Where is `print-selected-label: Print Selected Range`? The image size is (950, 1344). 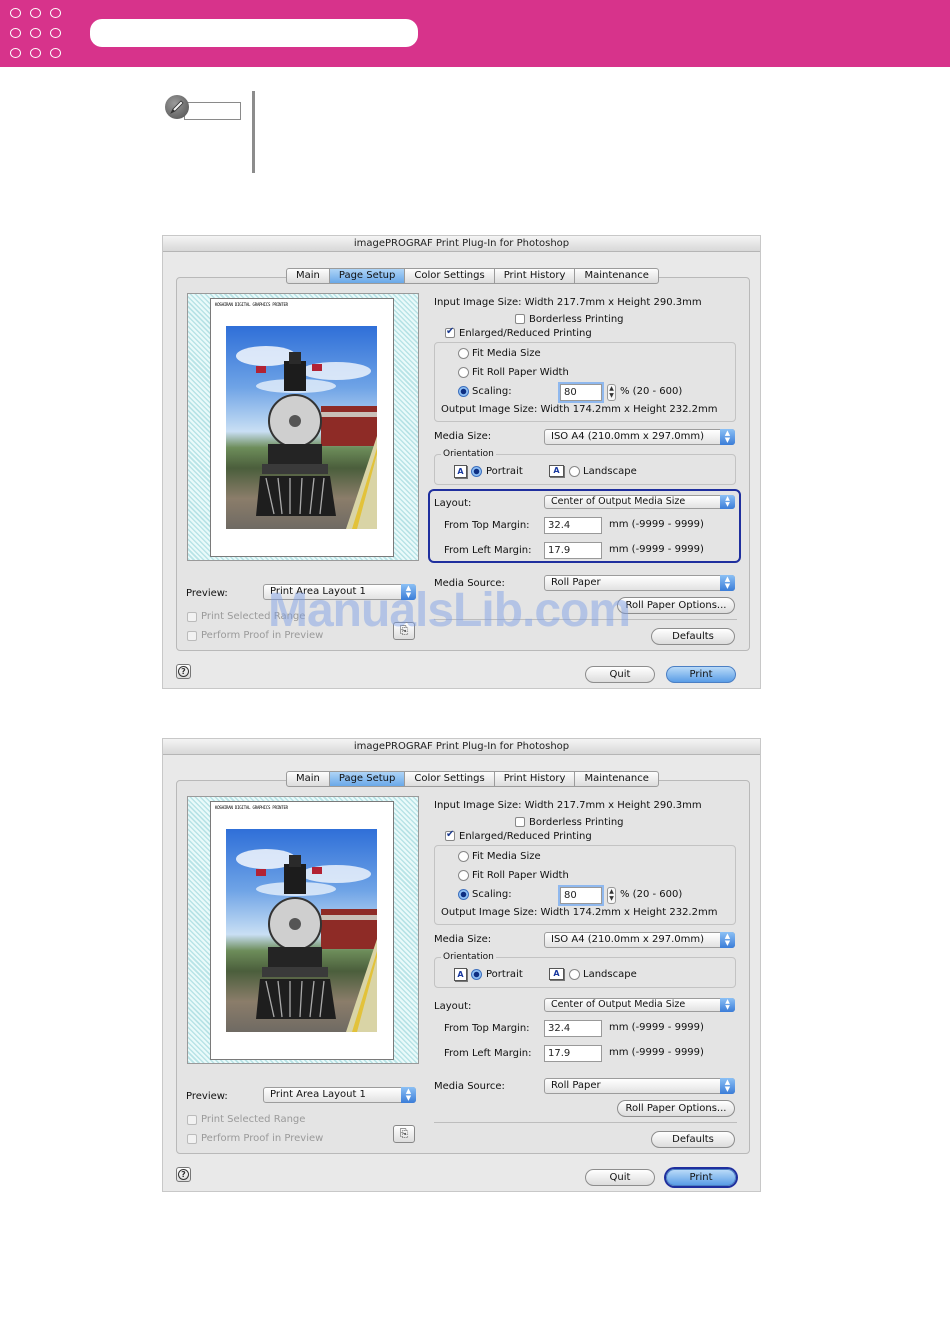 print-selected-label: Print Selected Range is located at coordinates (253, 1119).